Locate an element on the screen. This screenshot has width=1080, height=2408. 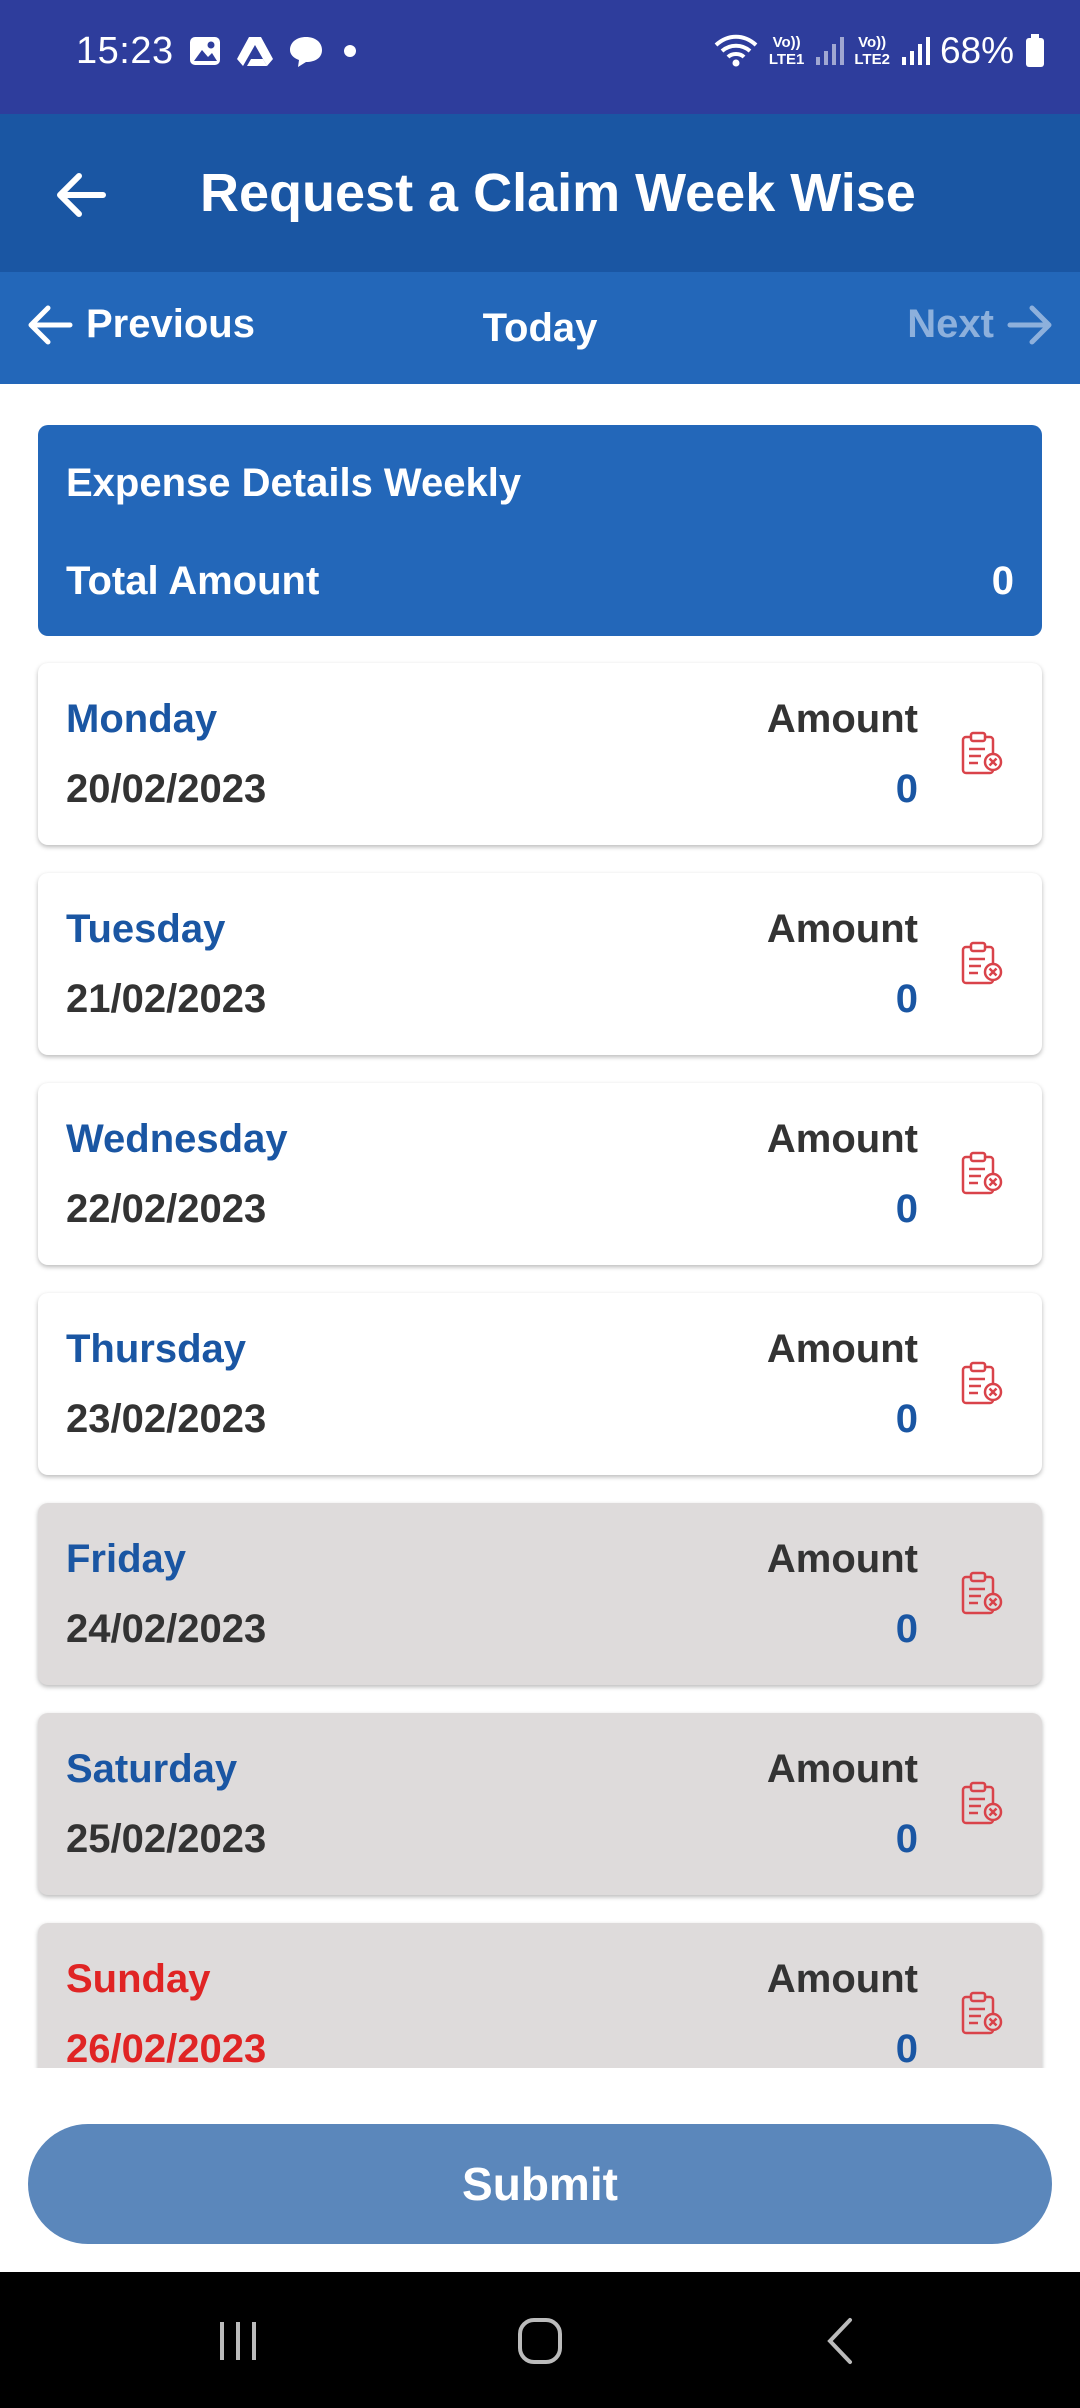
next-week-button: Next is located at coordinates (980, 324).